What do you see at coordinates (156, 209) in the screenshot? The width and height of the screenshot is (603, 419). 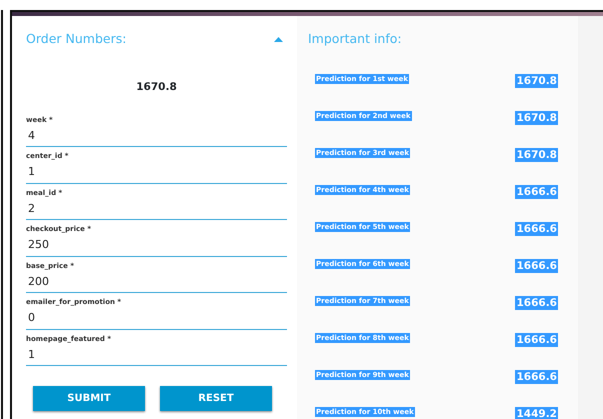 I see `input-field: 2` at bounding box center [156, 209].